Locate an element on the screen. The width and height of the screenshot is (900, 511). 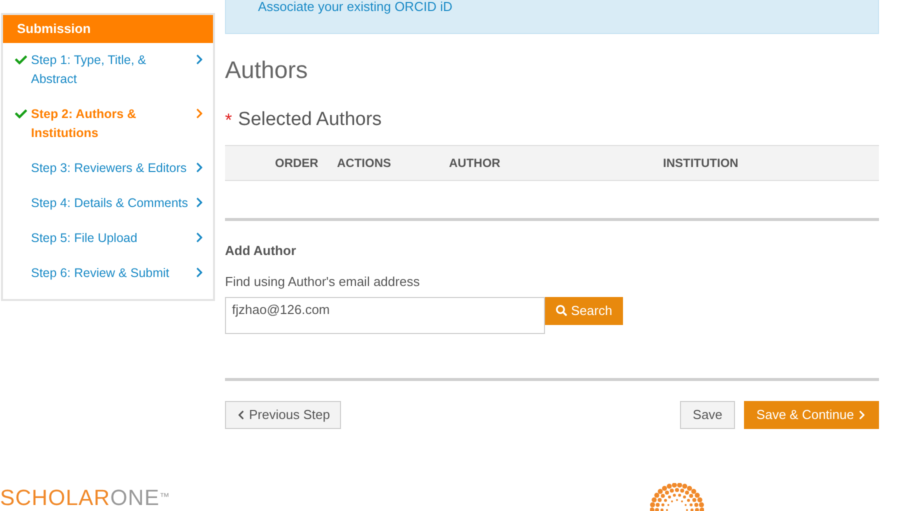
step-link: Step 2: Authors & Institutions is located at coordinates (108, 123).